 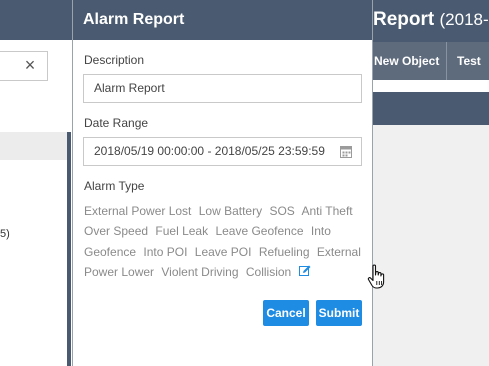 I want to click on date-range-label: Date Range, so click(x=116, y=123).